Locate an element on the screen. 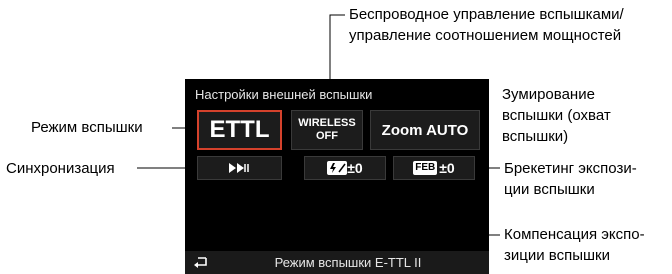  callout-zoom: Зумирование вспышки (охват вспышки) is located at coordinates (556, 115).